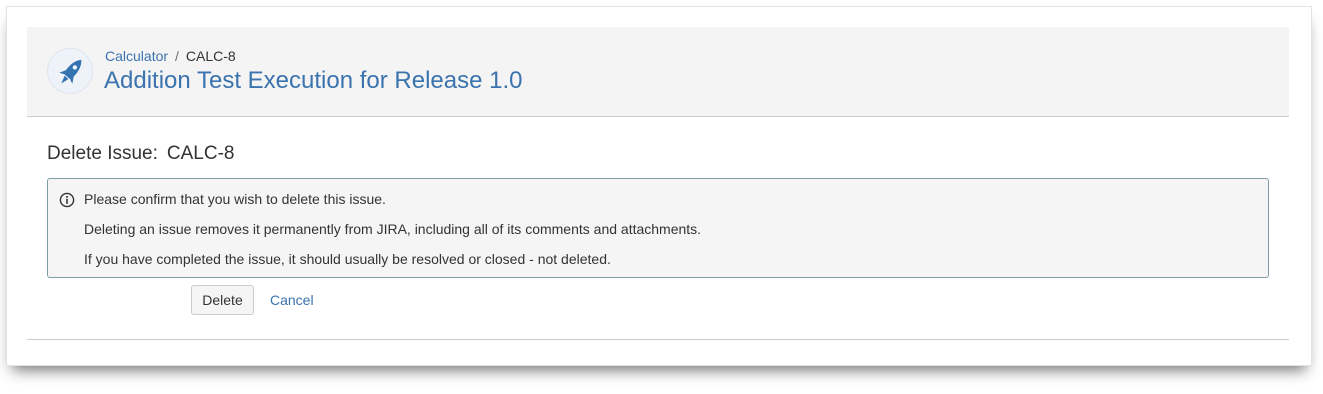 The height and width of the screenshot is (394, 1323). What do you see at coordinates (658, 339) in the screenshot?
I see `divider` at bounding box center [658, 339].